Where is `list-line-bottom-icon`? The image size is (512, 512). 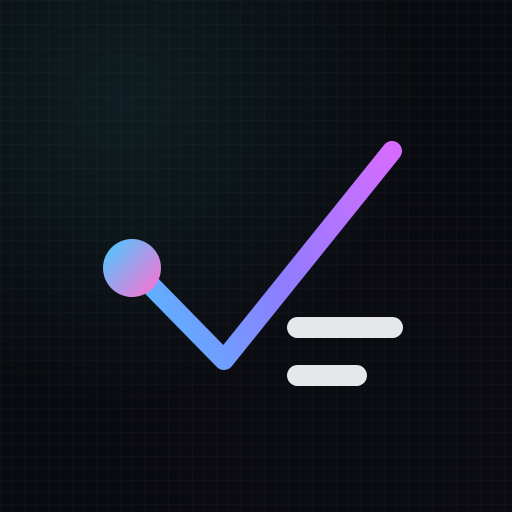 list-line-bottom-icon is located at coordinates (327, 375).